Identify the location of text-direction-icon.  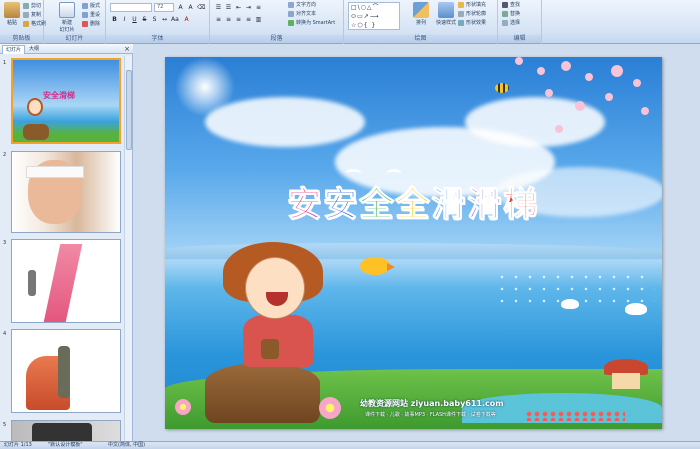
(291, 4).